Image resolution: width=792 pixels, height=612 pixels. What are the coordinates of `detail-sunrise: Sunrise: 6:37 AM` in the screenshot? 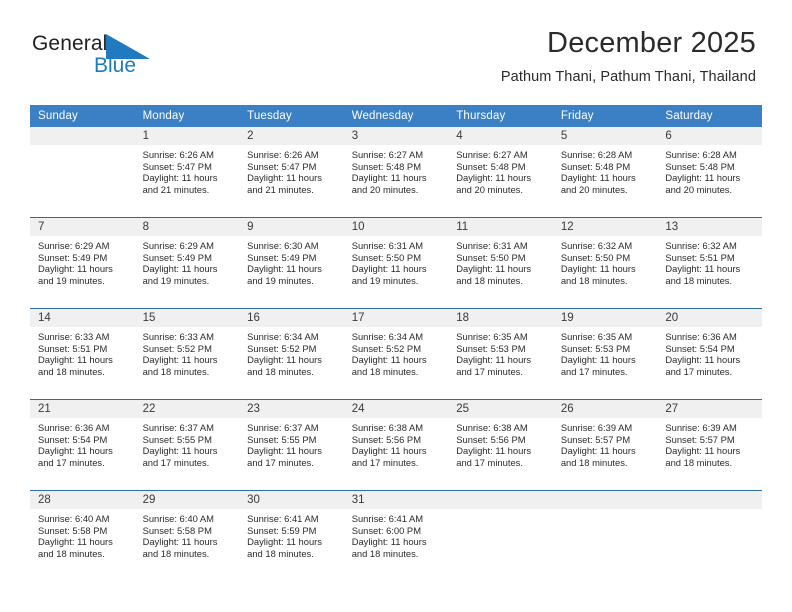 It's located at (178, 427).